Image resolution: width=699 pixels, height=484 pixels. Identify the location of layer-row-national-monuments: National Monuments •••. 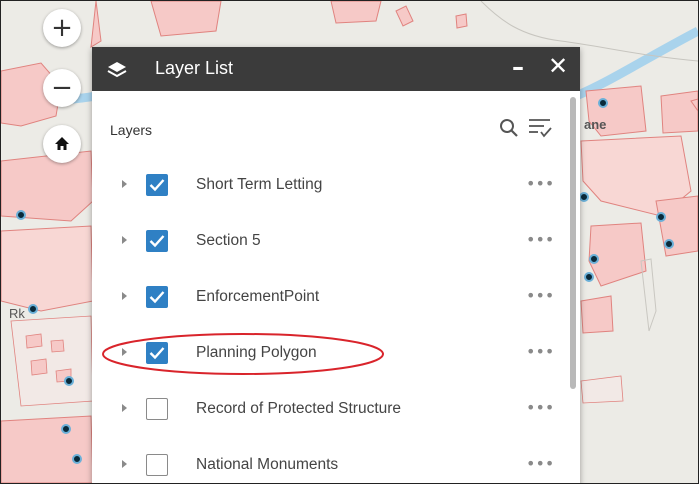
(330, 464).